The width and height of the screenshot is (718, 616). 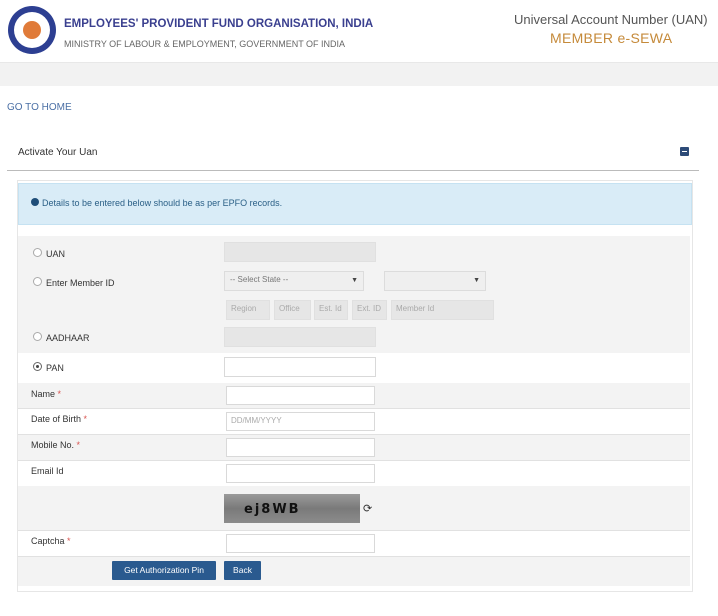 I want to click on name-input, so click(x=300, y=395).